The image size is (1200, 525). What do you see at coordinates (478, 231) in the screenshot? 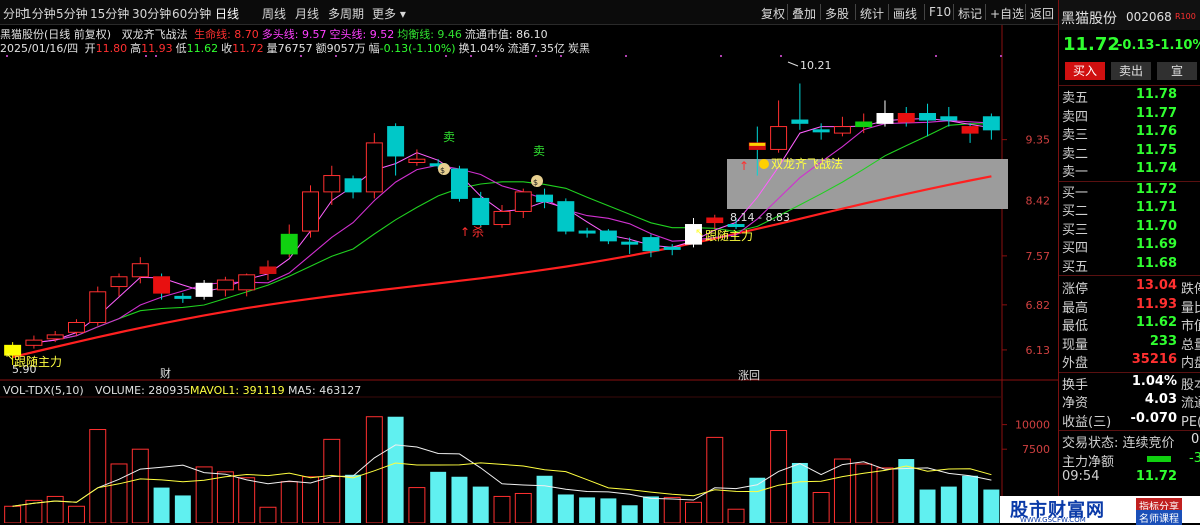
I see `annotation-kill: 杀` at bounding box center [478, 231].